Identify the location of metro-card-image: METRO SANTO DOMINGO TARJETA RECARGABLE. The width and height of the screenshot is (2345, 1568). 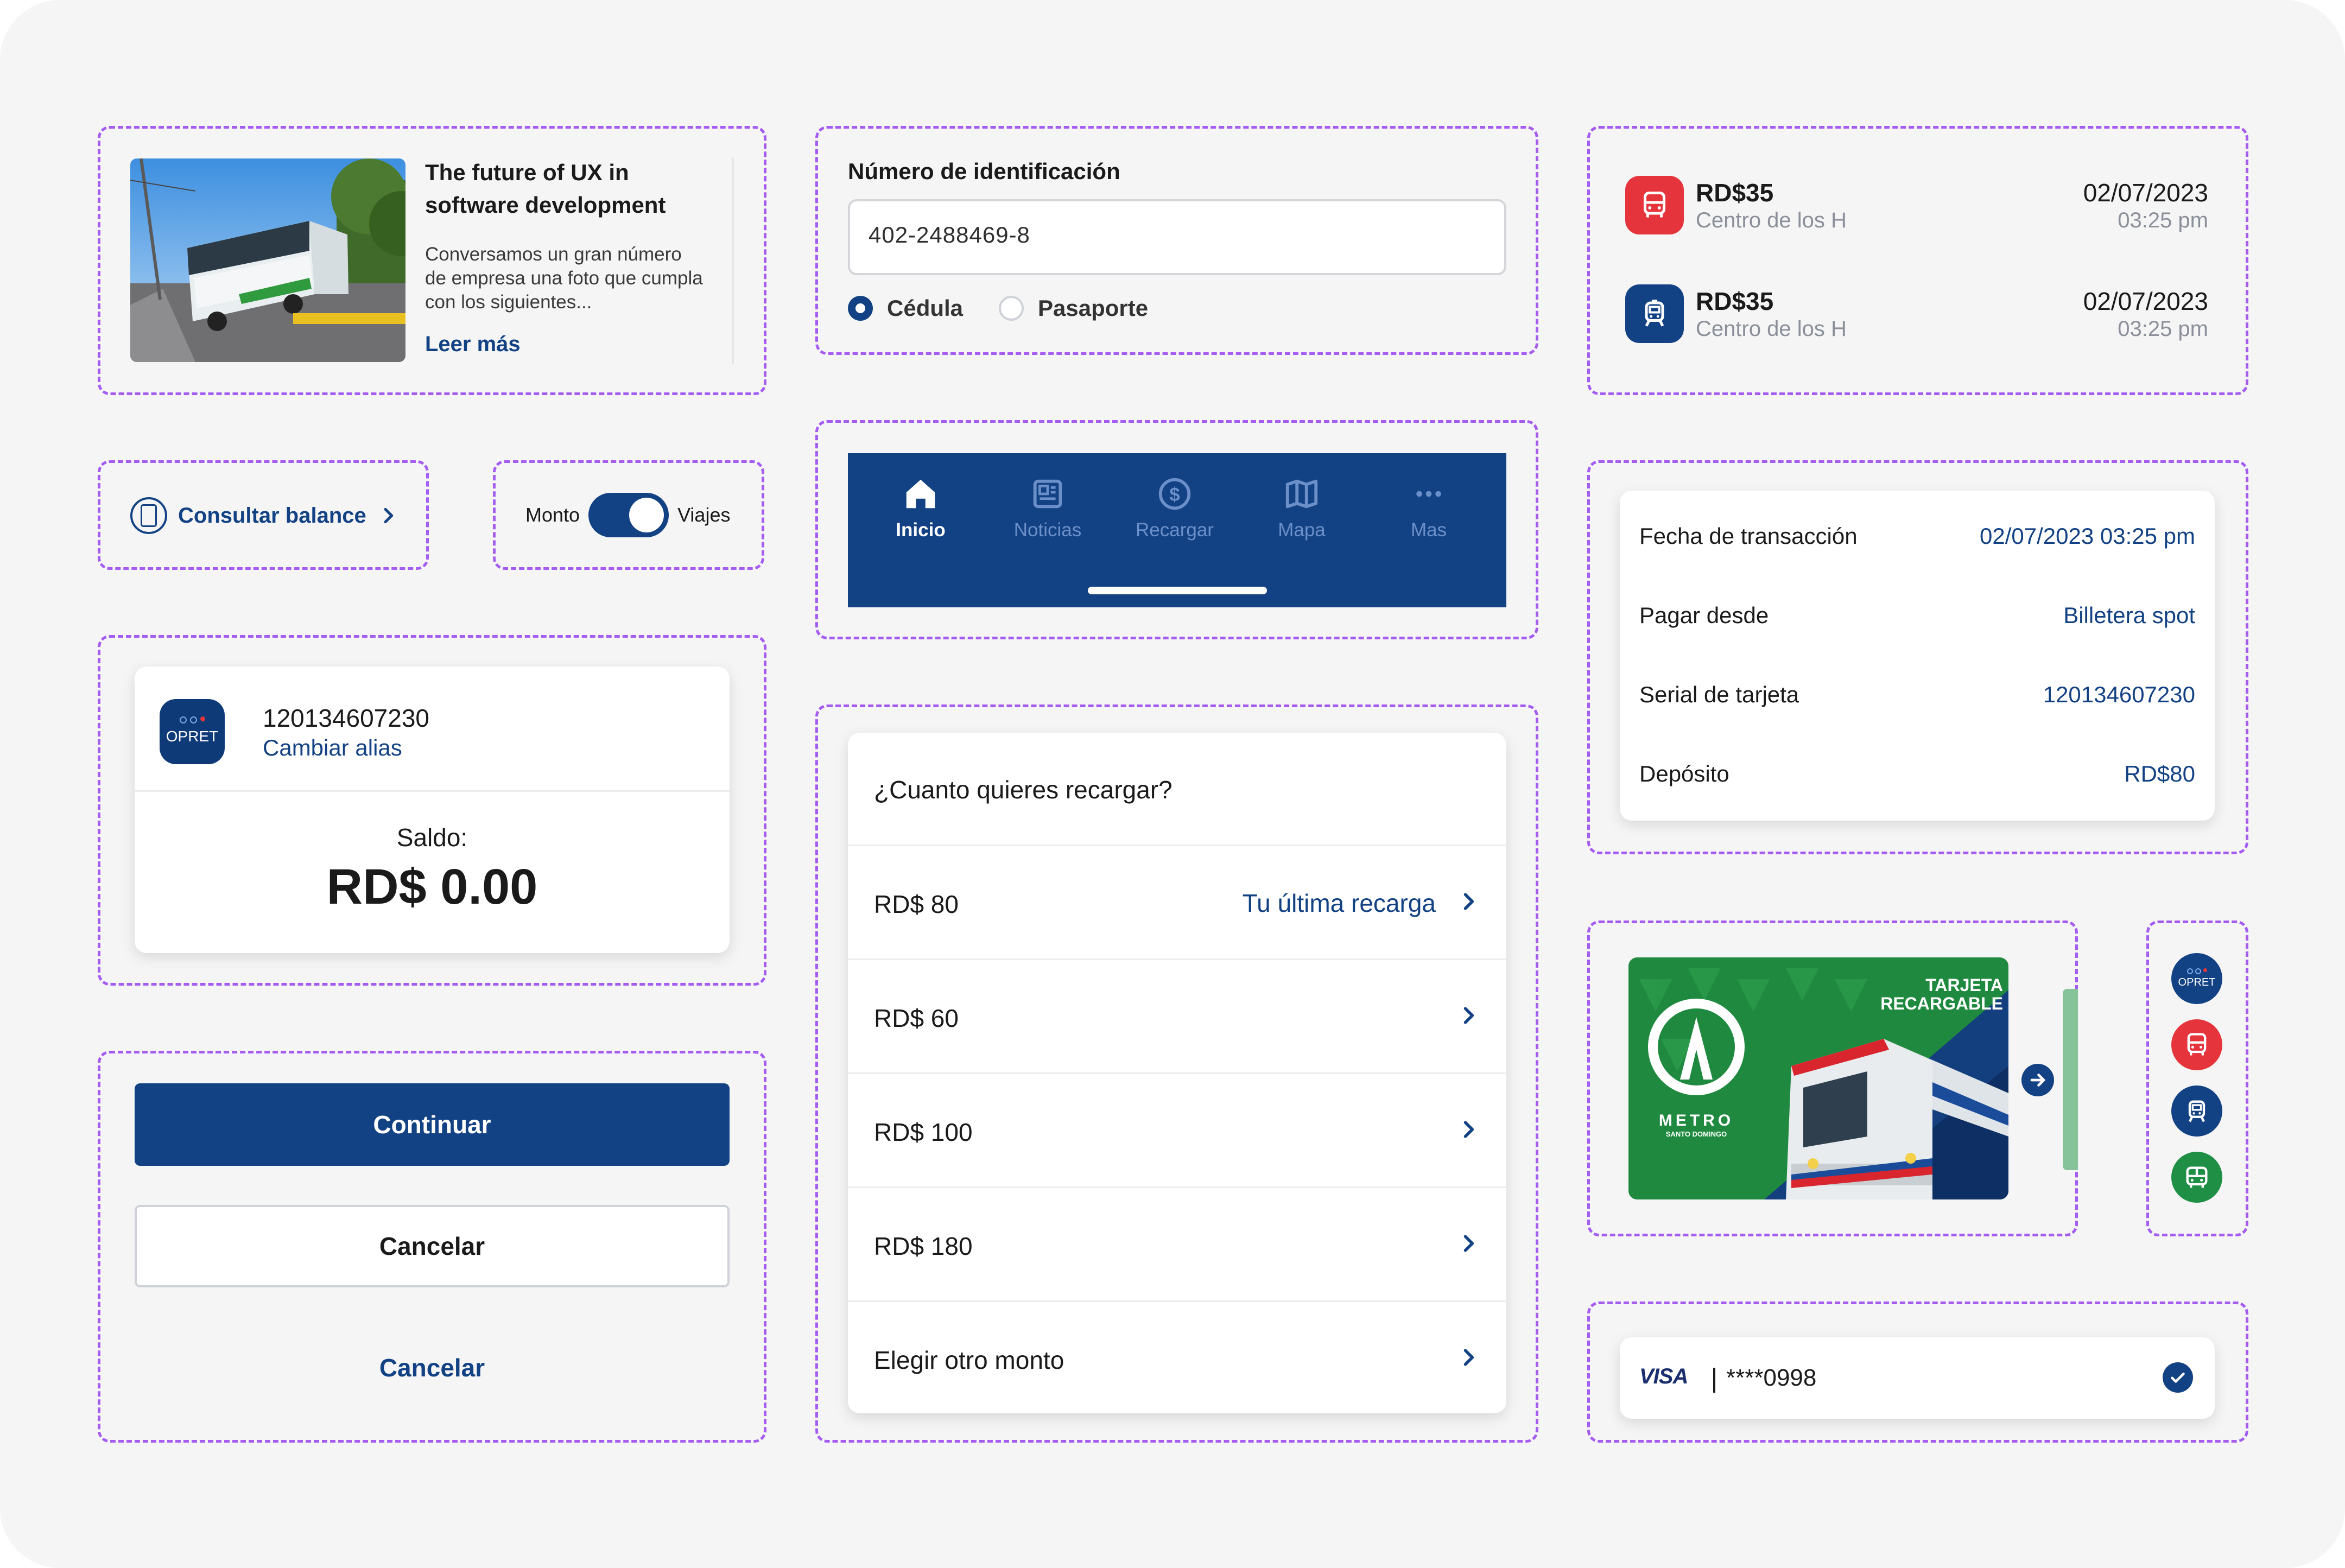
(1818, 1078).